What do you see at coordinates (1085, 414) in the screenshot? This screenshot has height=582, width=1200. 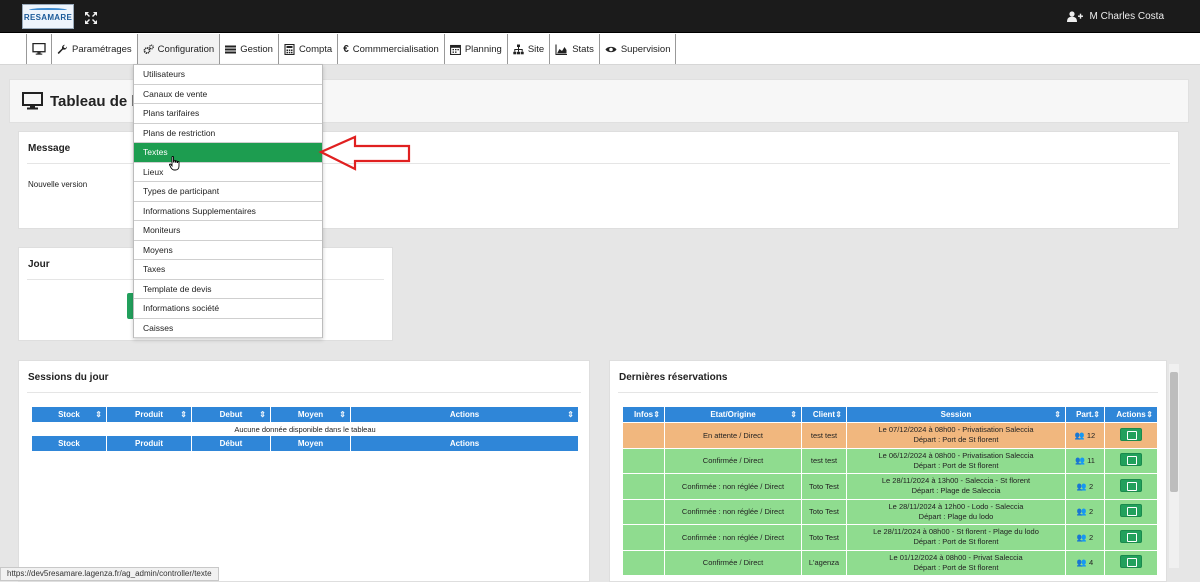 I see `col-part: Part. ⇕` at bounding box center [1085, 414].